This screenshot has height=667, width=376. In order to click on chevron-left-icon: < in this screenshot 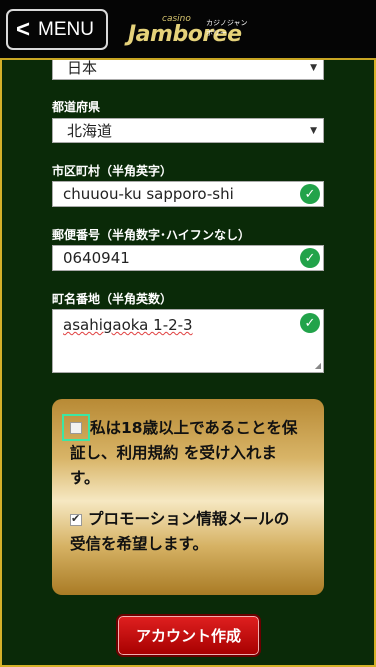, I will do `click(23, 29)`.